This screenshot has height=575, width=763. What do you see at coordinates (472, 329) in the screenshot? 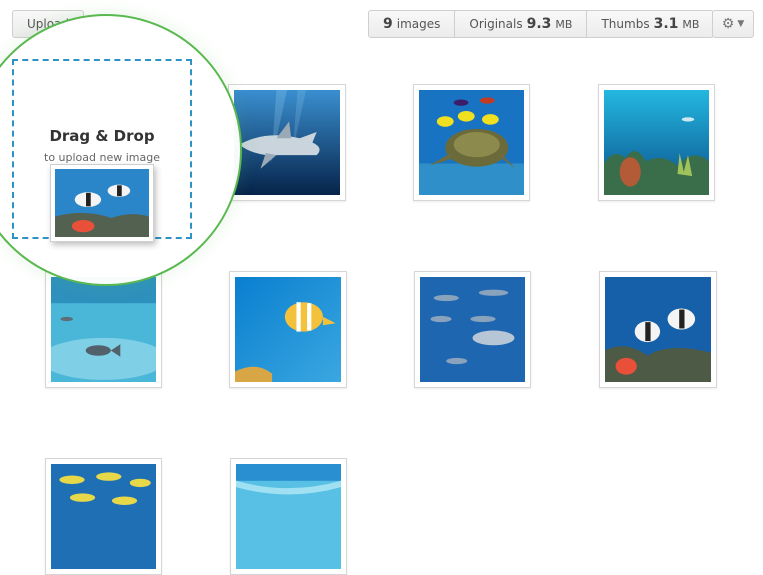
I see `image-thumbnail-tuna-school` at bounding box center [472, 329].